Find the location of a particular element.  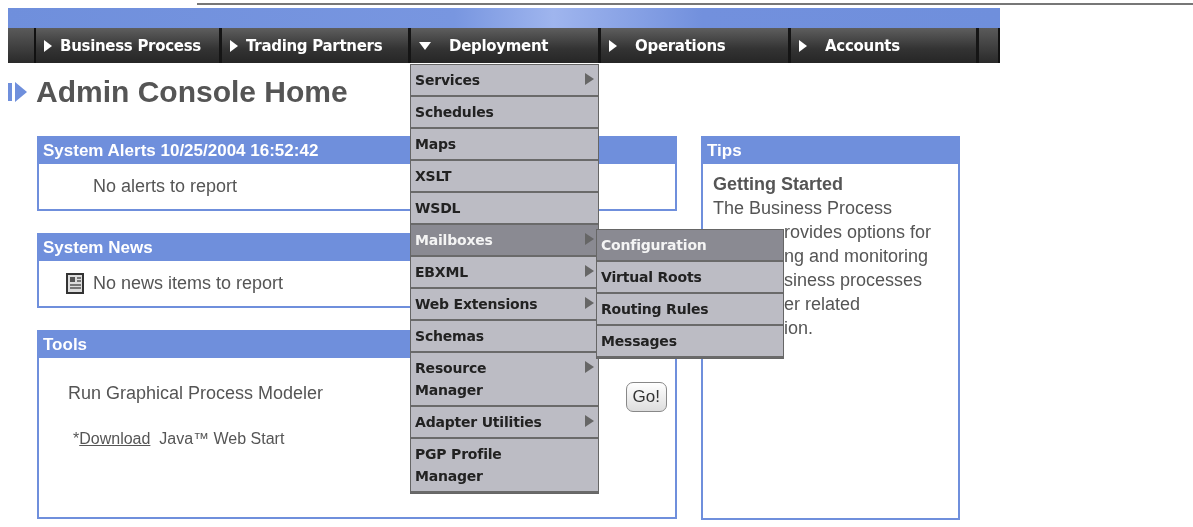

download-note: *Download Java™ Web Start is located at coordinates (179, 438).